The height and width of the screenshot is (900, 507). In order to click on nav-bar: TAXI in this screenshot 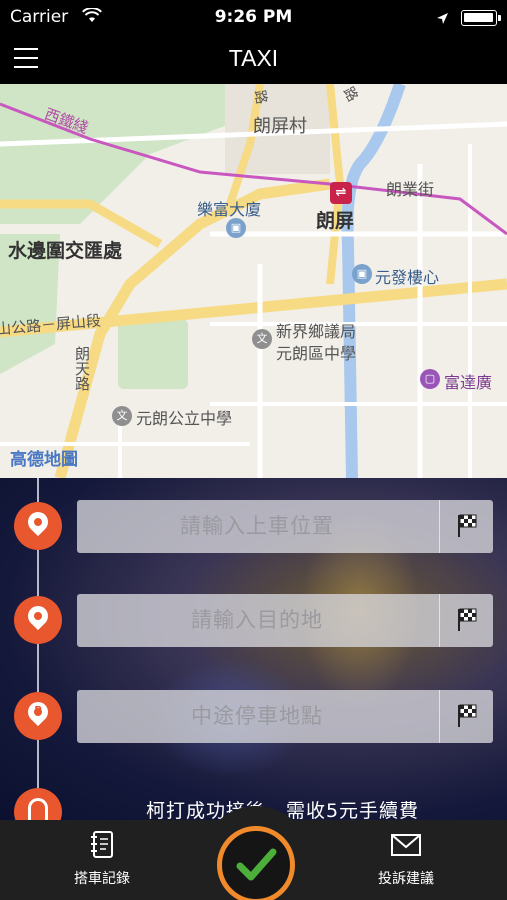, I will do `click(253, 59)`.